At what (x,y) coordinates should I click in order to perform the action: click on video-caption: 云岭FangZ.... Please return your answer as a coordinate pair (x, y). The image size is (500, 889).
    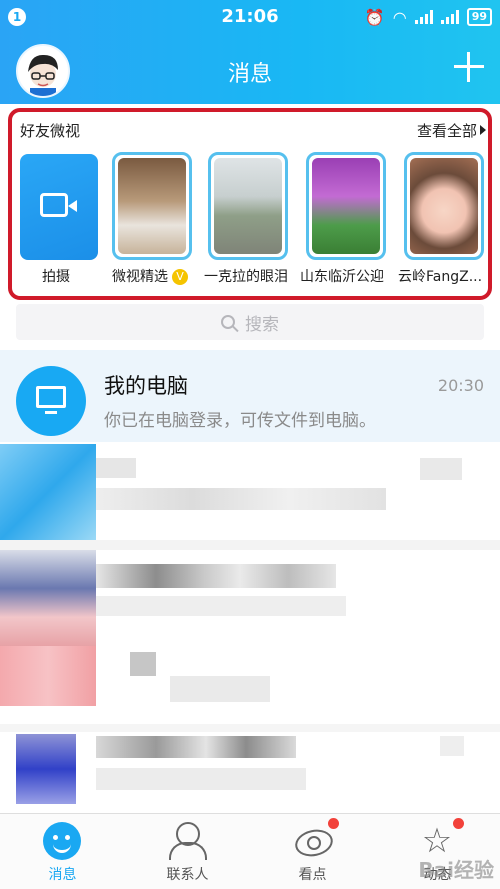
    Looking at the image, I should click on (440, 277).